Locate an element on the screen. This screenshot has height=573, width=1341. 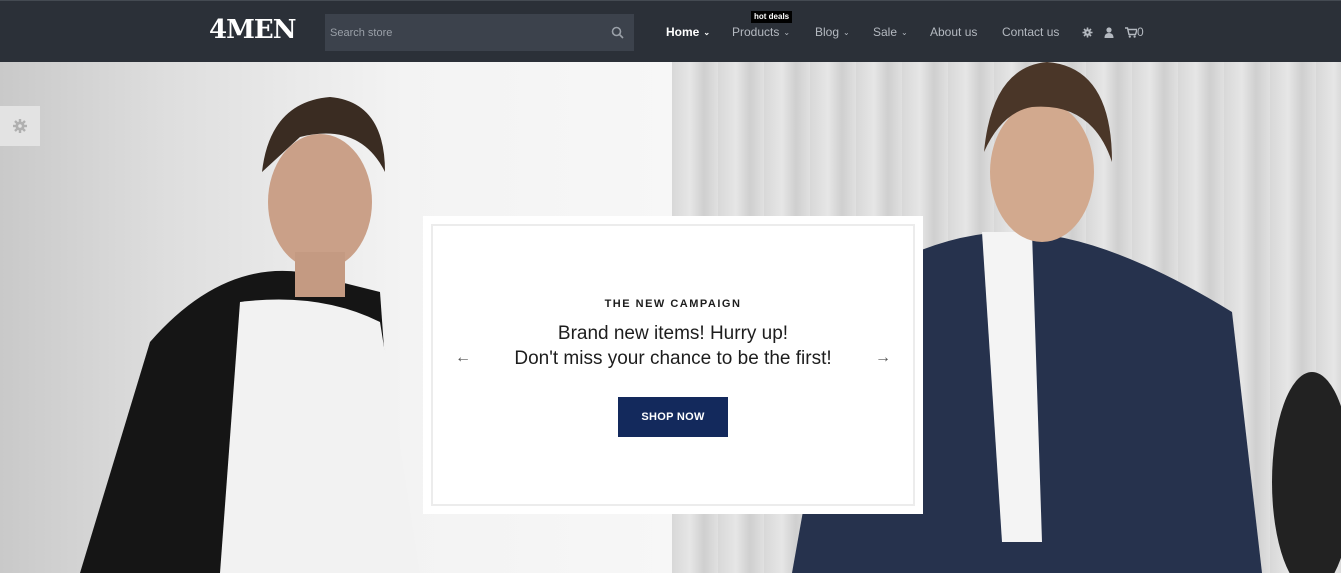
nav-contact-label: Contact us is located at coordinates (1031, 32).